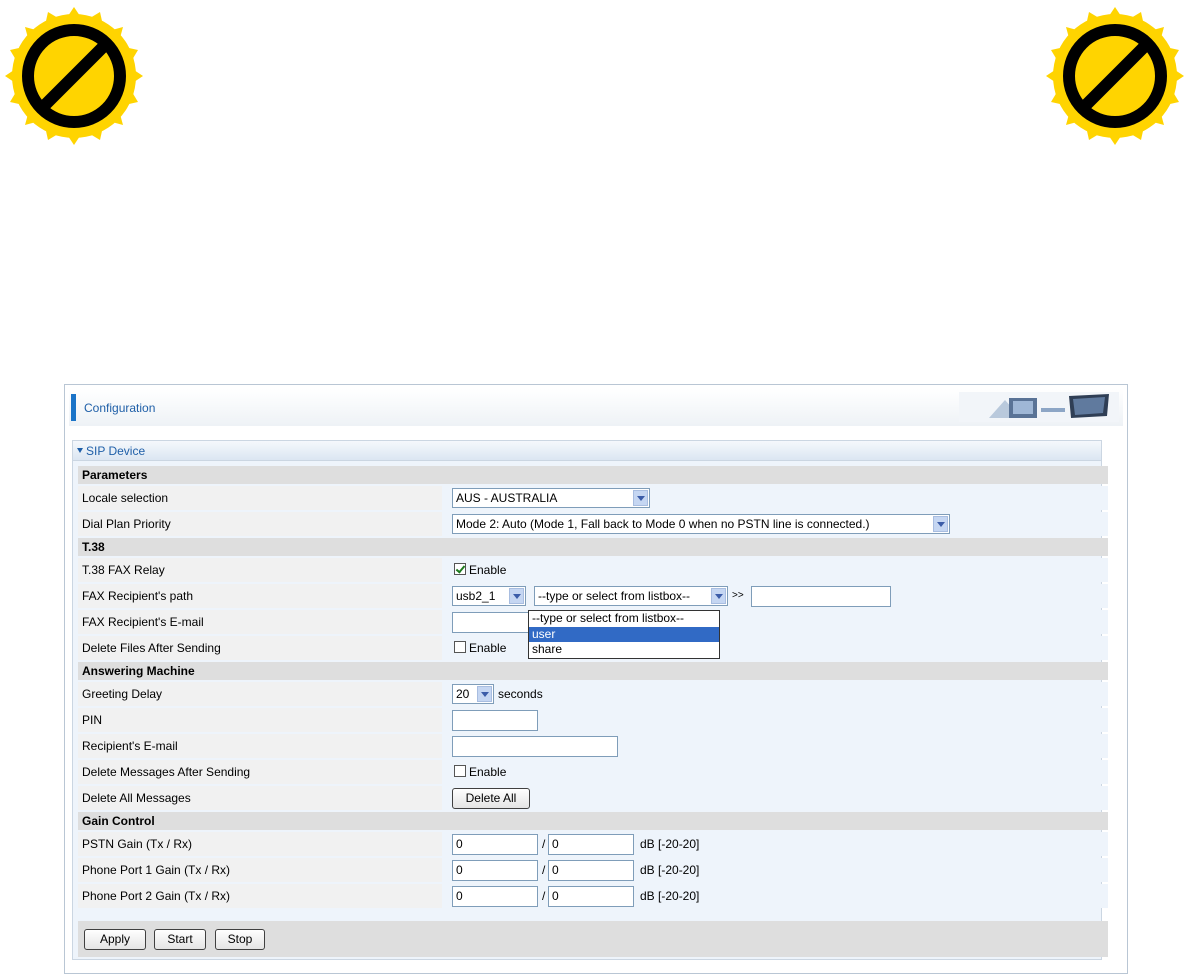 The height and width of the screenshot is (978, 1190). Describe the element at coordinates (120, 408) in the screenshot. I see `page-title: Configuration` at that location.